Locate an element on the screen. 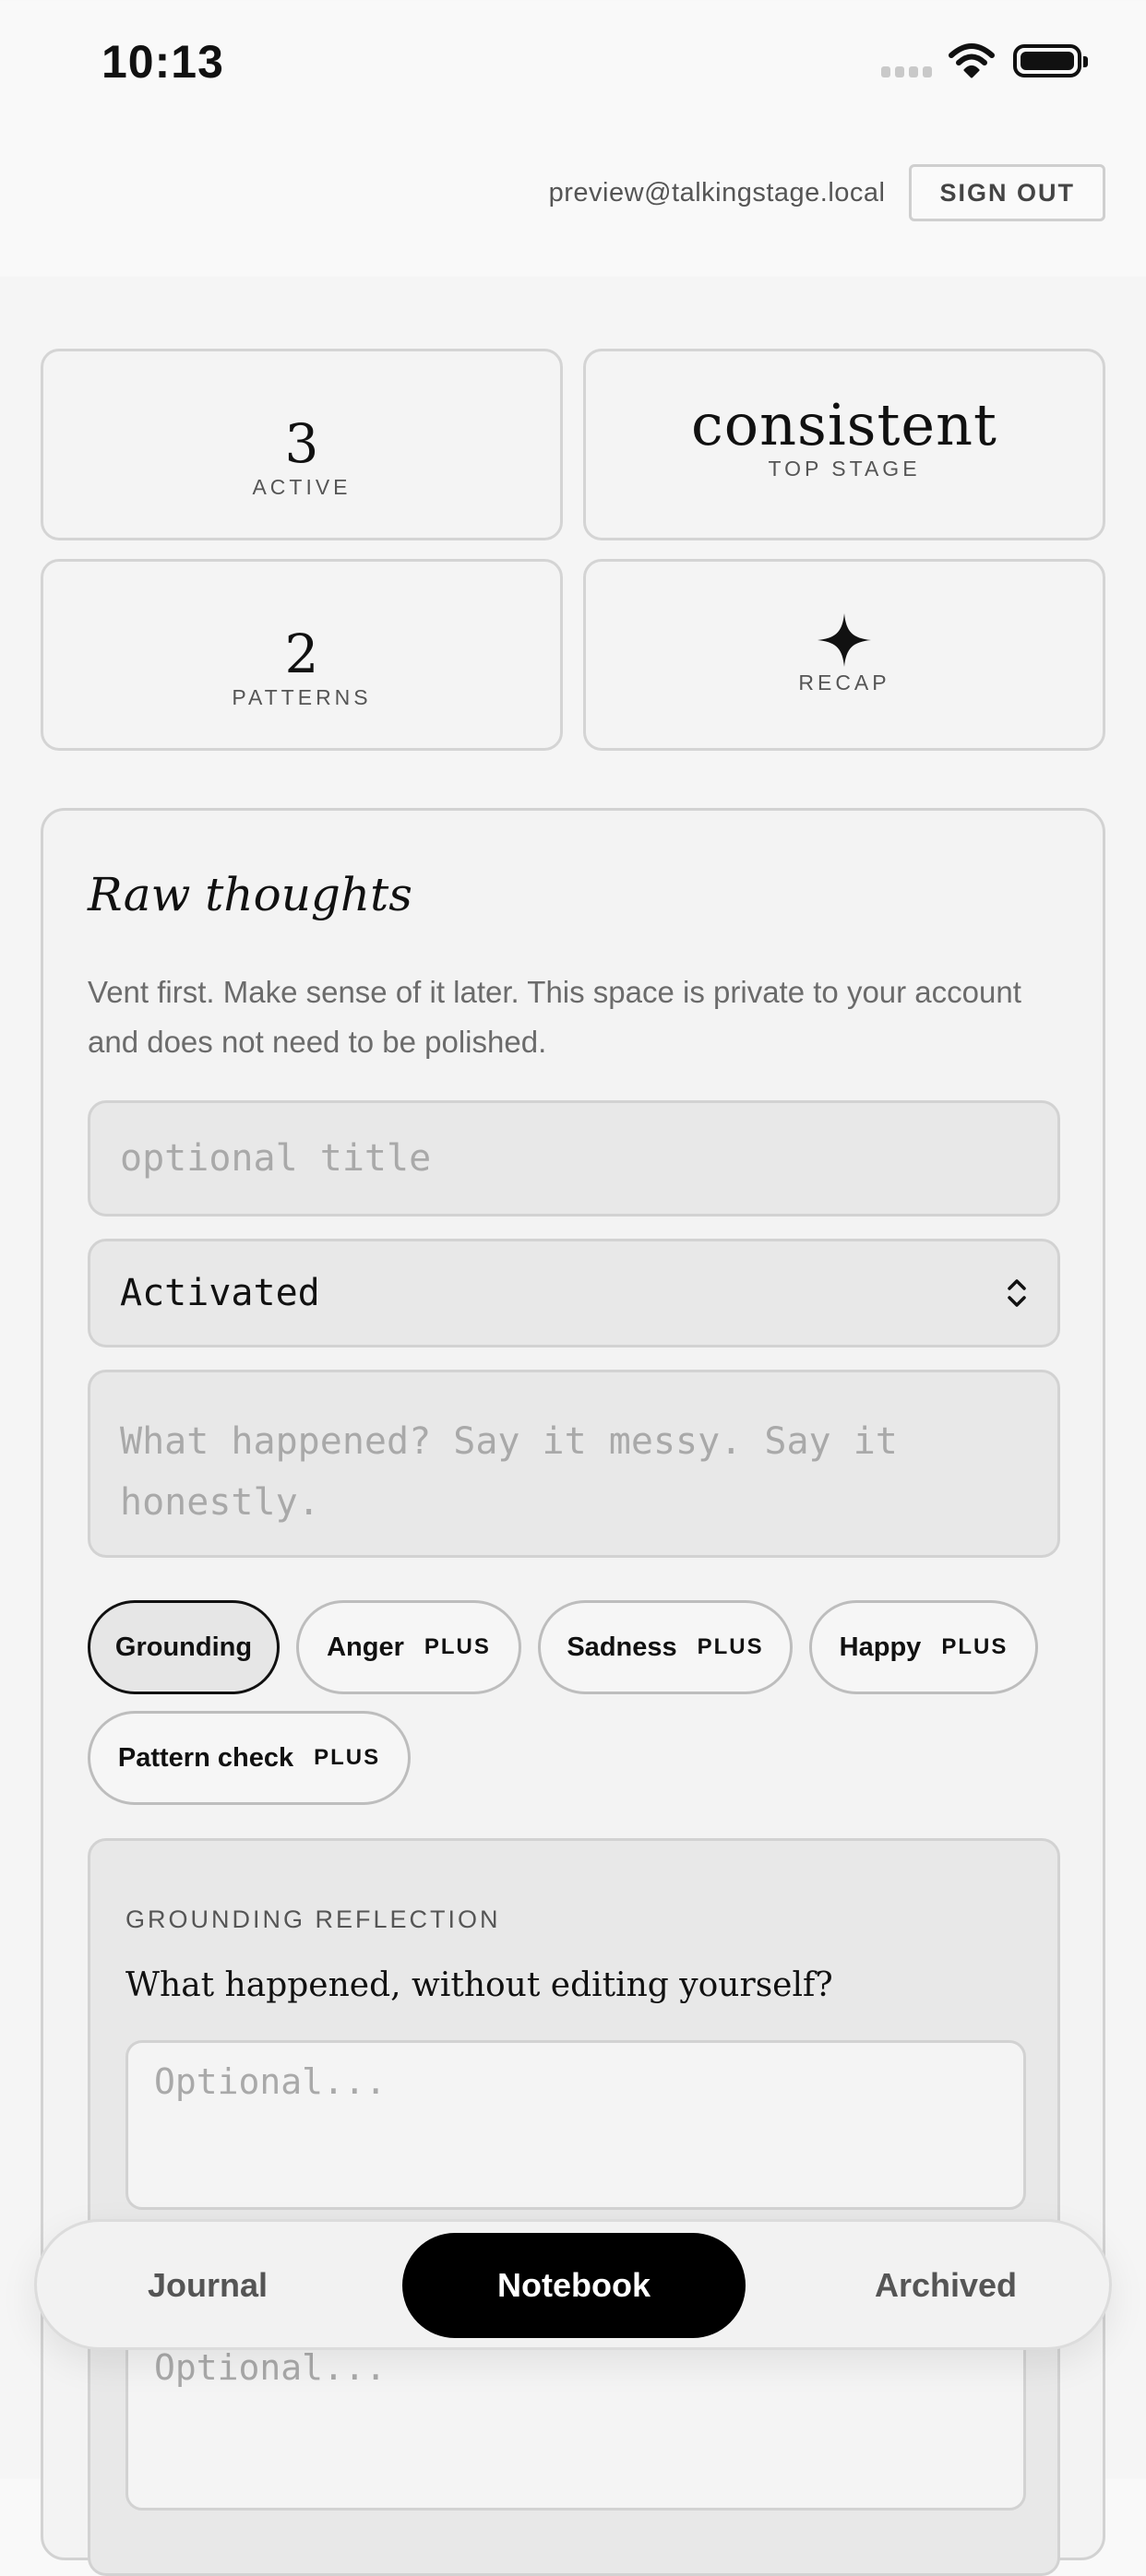  chip-grounding: Grounding is located at coordinates (184, 1647).